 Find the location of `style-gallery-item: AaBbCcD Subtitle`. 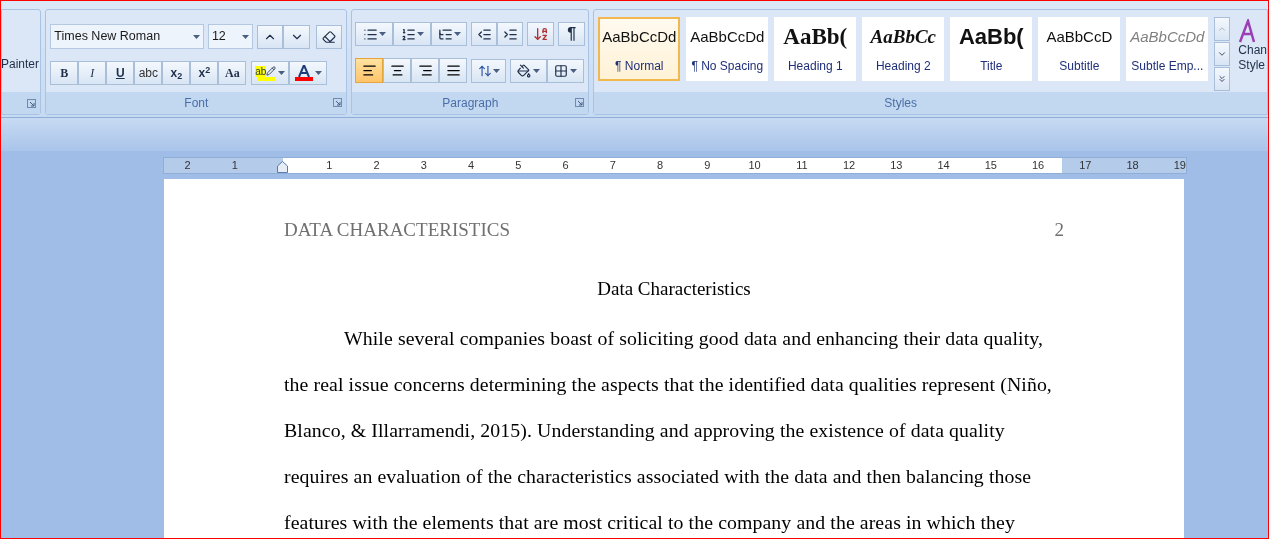

style-gallery-item: AaBbCcD Subtitle is located at coordinates (1079, 49).